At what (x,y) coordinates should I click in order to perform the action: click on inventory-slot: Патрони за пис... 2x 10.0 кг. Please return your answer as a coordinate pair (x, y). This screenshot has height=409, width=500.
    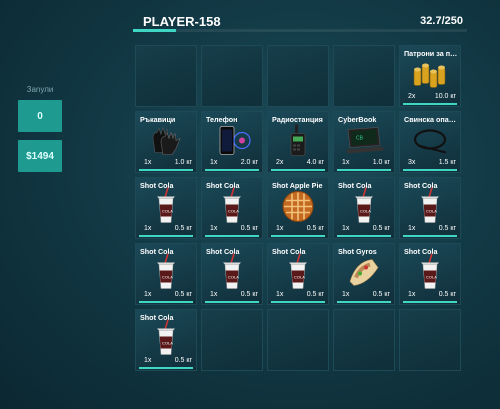
    Looking at the image, I should click on (430, 76).